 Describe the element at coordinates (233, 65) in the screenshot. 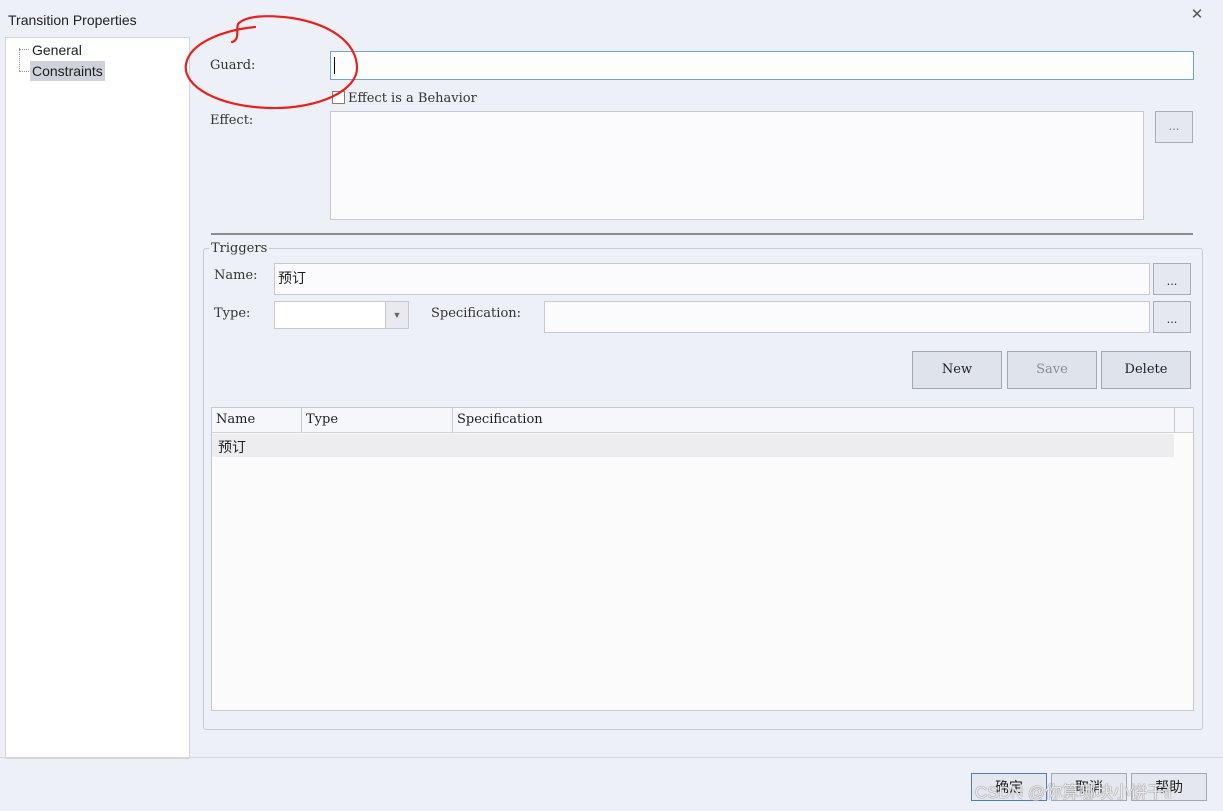

I see `guard-label: Guard:` at that location.